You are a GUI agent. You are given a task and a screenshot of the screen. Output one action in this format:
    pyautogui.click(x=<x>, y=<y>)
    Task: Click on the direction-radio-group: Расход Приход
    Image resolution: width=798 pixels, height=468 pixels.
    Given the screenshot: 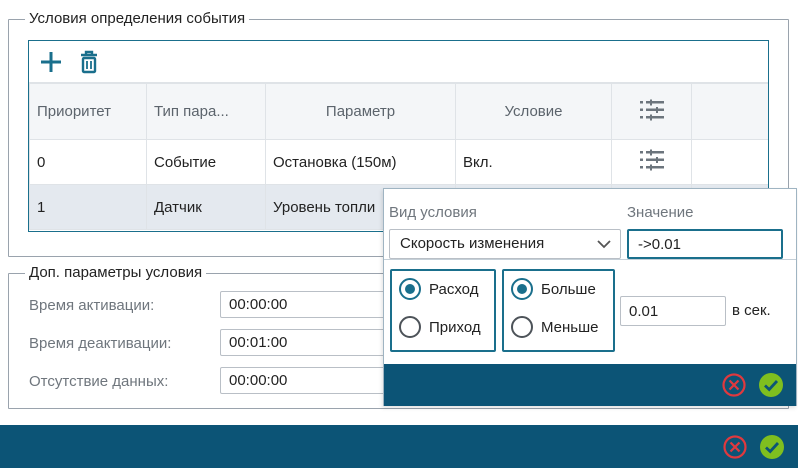 What is the action you would take?
    pyautogui.click(x=443, y=310)
    